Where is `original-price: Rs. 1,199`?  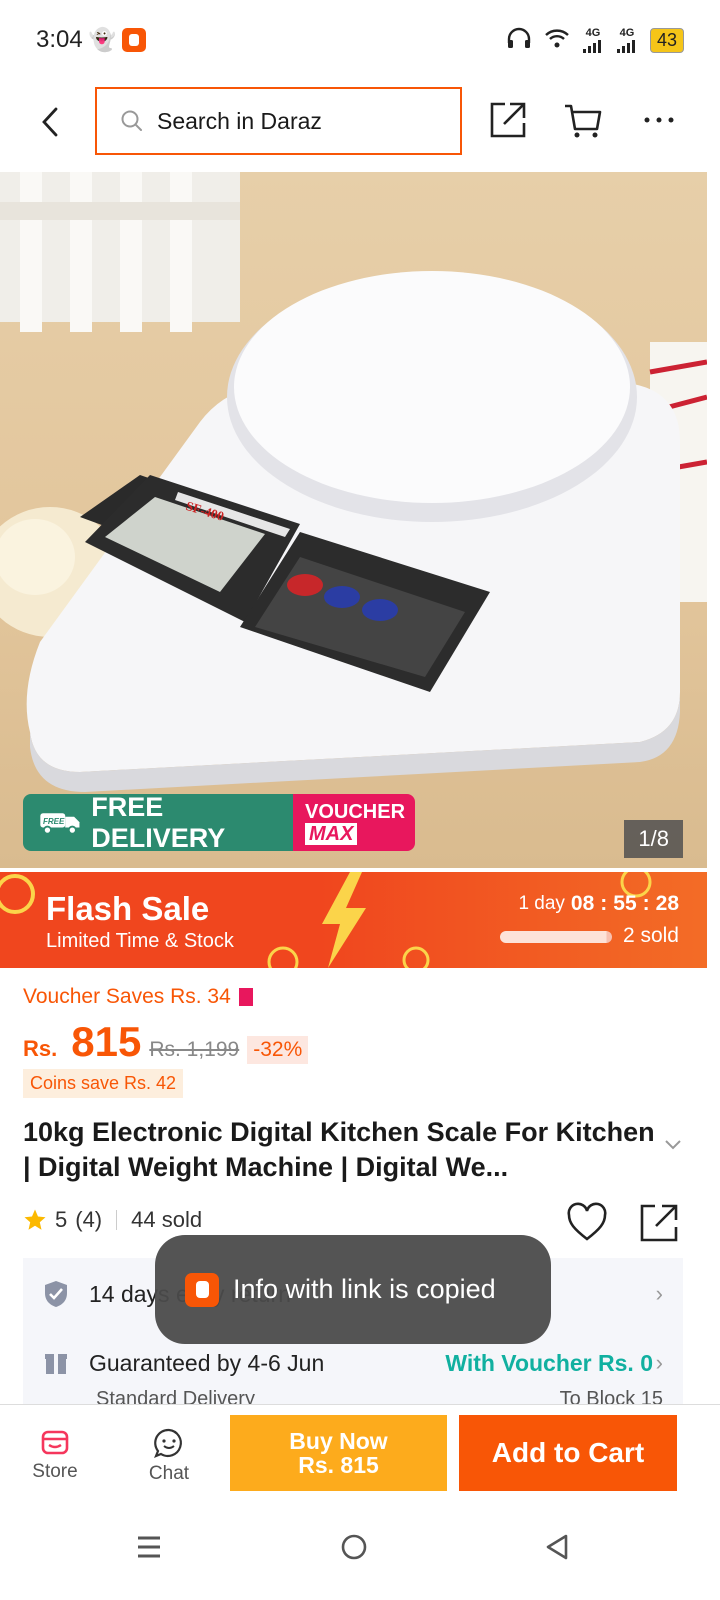 original-price: Rs. 1,199 is located at coordinates (194, 1049).